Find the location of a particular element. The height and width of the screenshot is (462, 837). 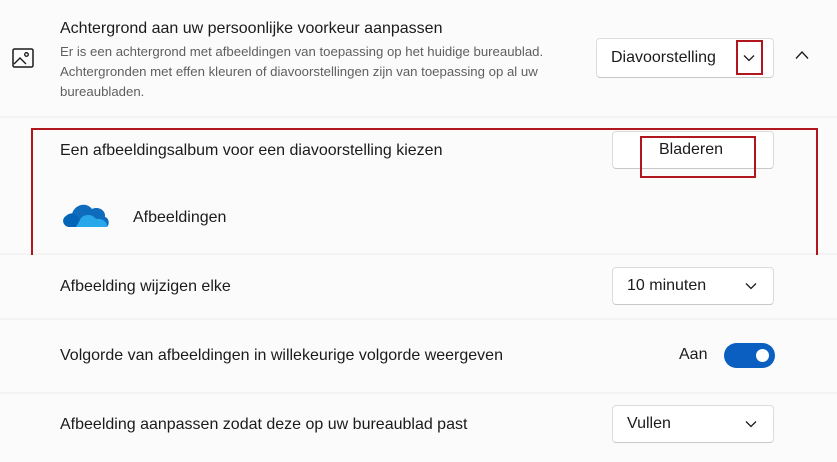

shuffle-state-label: Aan is located at coordinates (693, 354).